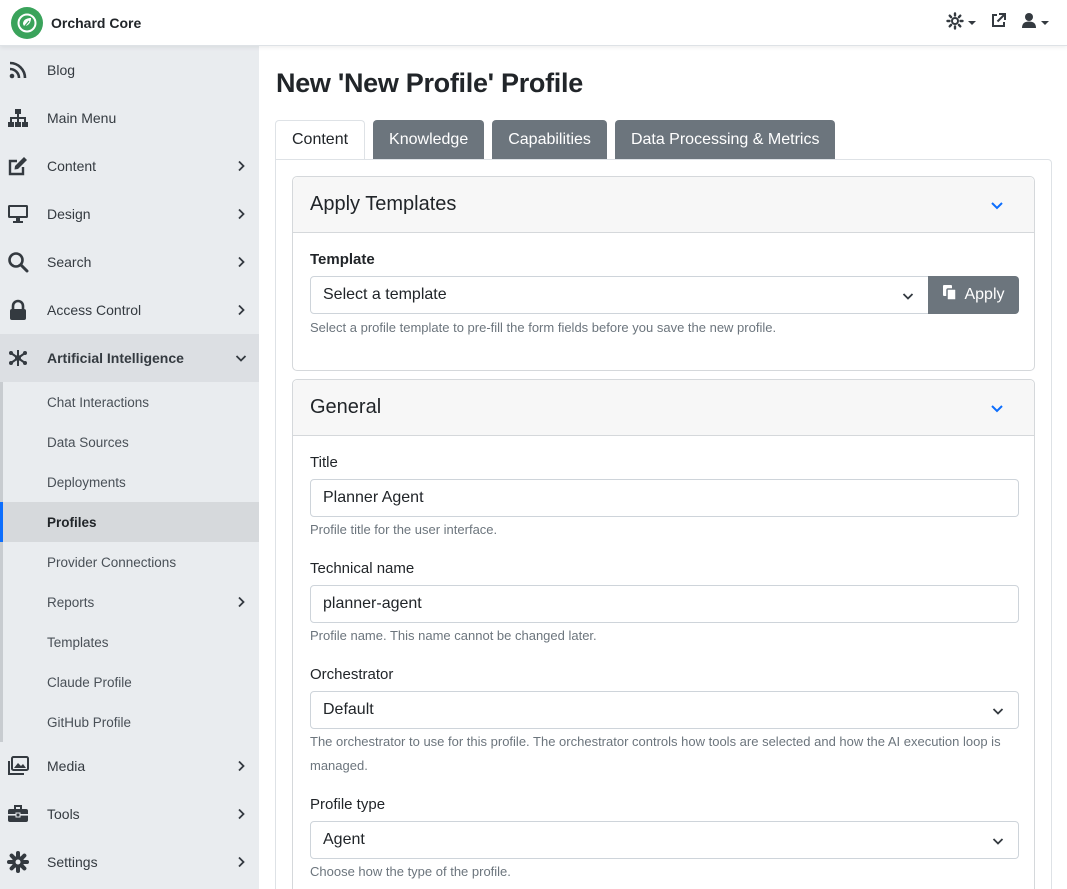  What do you see at coordinates (619, 295) in the screenshot?
I see `template-select: Select a template` at bounding box center [619, 295].